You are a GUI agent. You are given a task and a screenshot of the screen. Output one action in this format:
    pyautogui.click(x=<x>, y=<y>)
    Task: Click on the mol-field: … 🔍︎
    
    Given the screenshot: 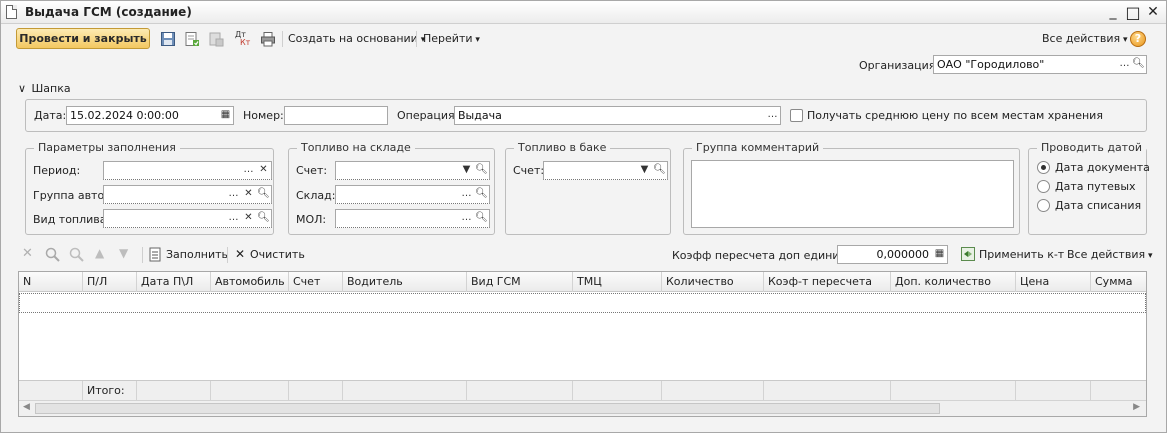 What is the action you would take?
    pyautogui.click(x=412, y=218)
    